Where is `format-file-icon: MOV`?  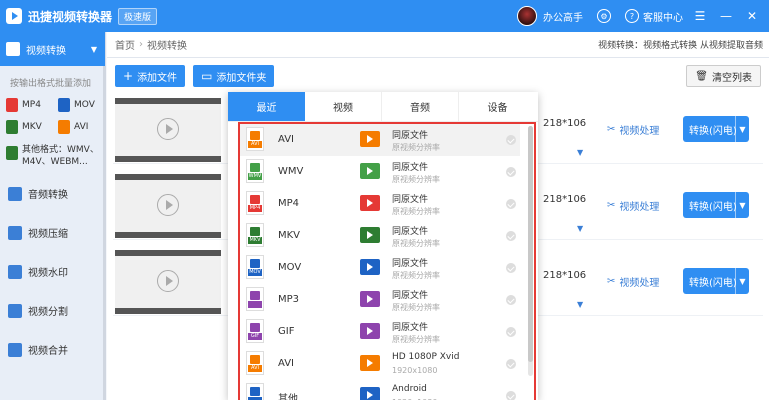
format-file-icon: MOV is located at coordinates (255, 267).